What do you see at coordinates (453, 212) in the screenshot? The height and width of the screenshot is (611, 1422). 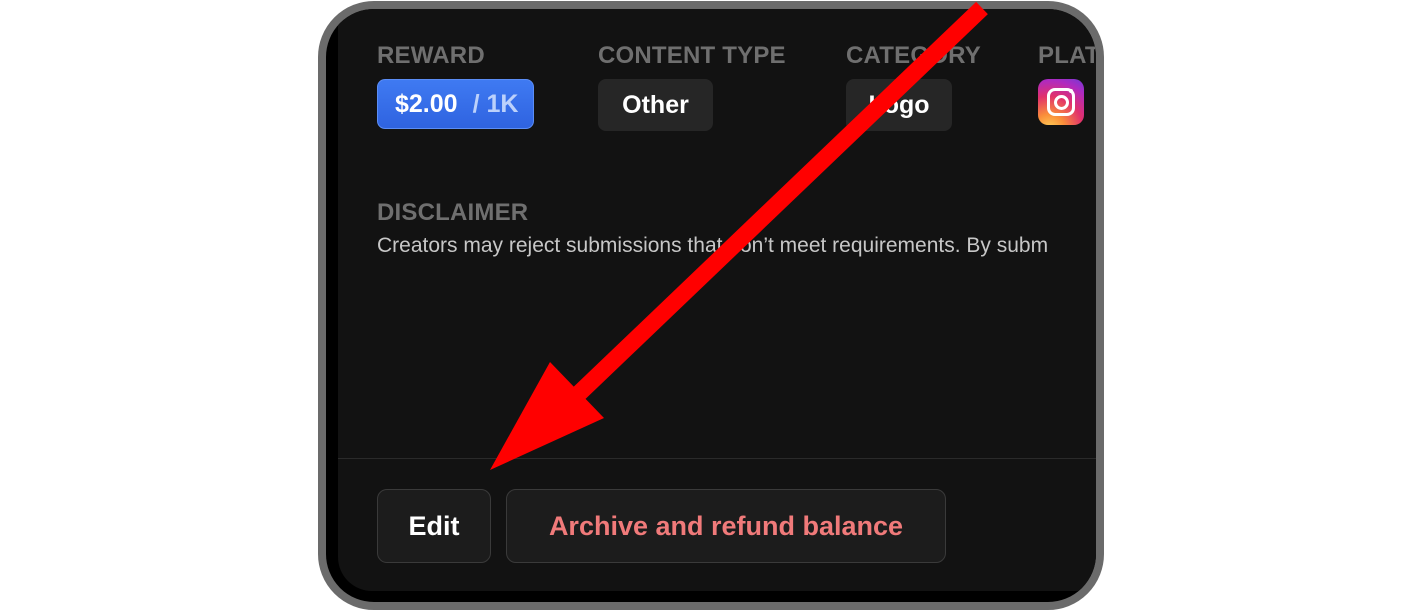 I see `disclaimer-label: DISCLAIMER` at bounding box center [453, 212].